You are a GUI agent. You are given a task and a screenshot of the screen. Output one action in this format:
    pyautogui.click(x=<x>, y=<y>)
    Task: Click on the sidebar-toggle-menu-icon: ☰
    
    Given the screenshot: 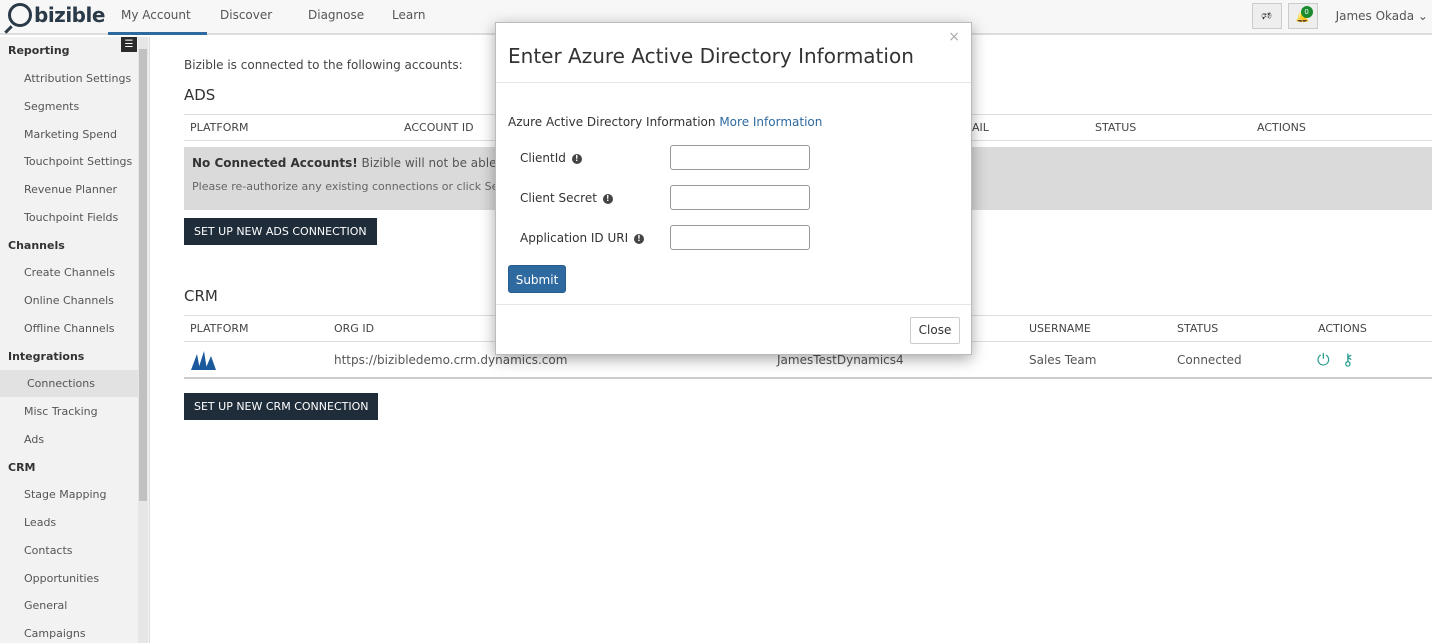 What is the action you would take?
    pyautogui.click(x=129, y=44)
    